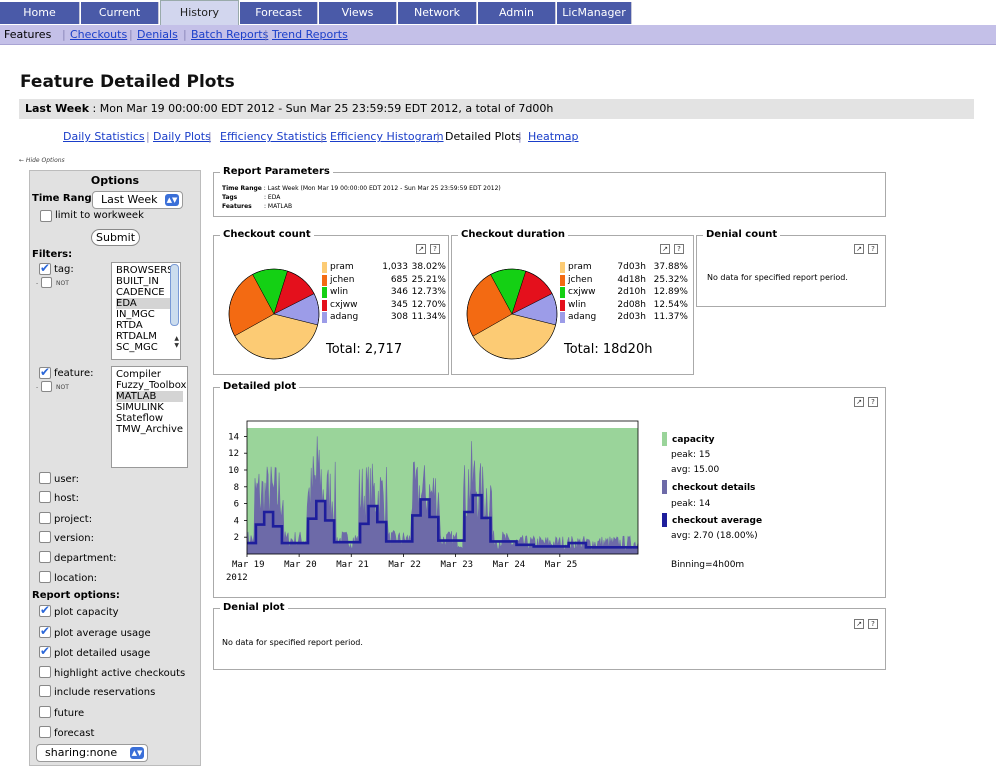 The width and height of the screenshot is (996, 766). Describe the element at coordinates (45, 557) in the screenshot. I see `department-filter-checkbox` at that location.